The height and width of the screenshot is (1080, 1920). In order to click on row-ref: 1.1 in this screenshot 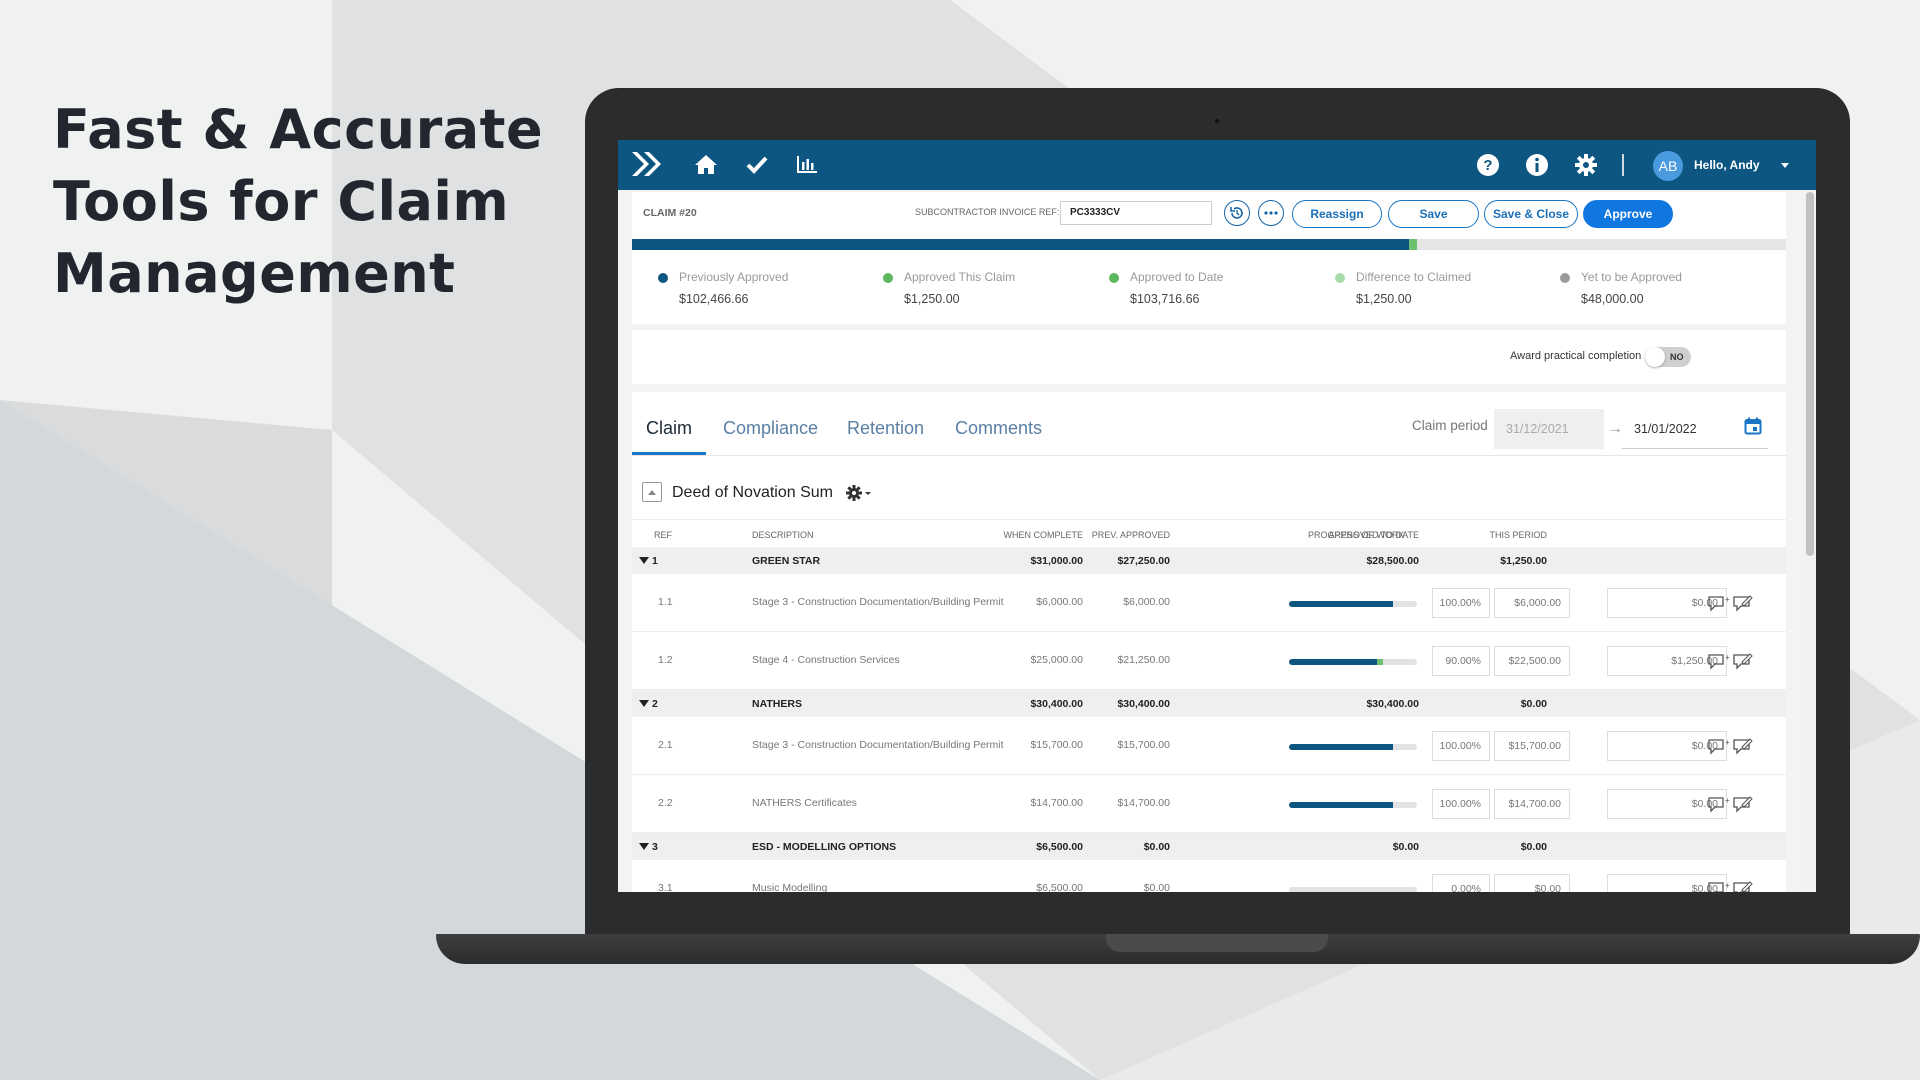, I will do `click(665, 602)`.